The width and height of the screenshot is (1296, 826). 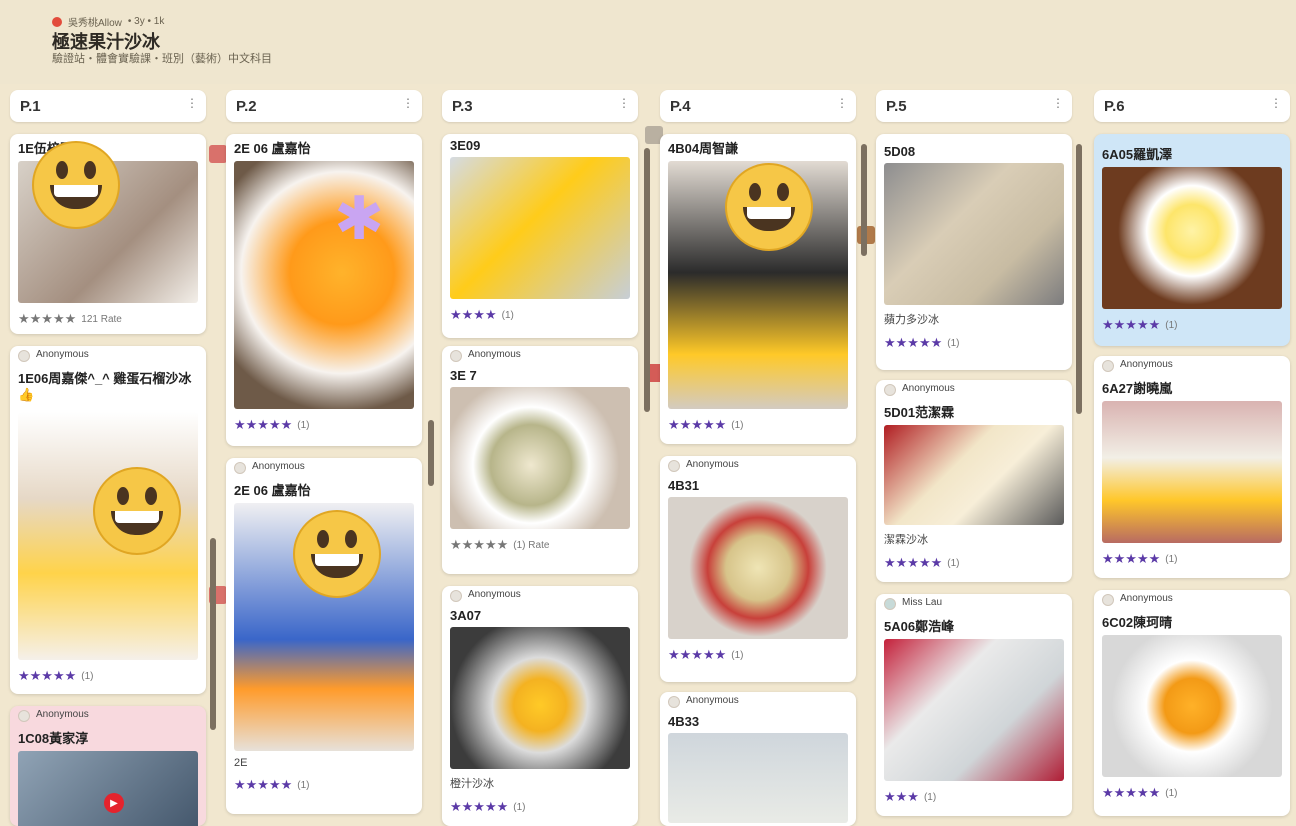 What do you see at coordinates (974, 798) in the screenshot?
I see `rating-stars: ★★★ (1)` at bounding box center [974, 798].